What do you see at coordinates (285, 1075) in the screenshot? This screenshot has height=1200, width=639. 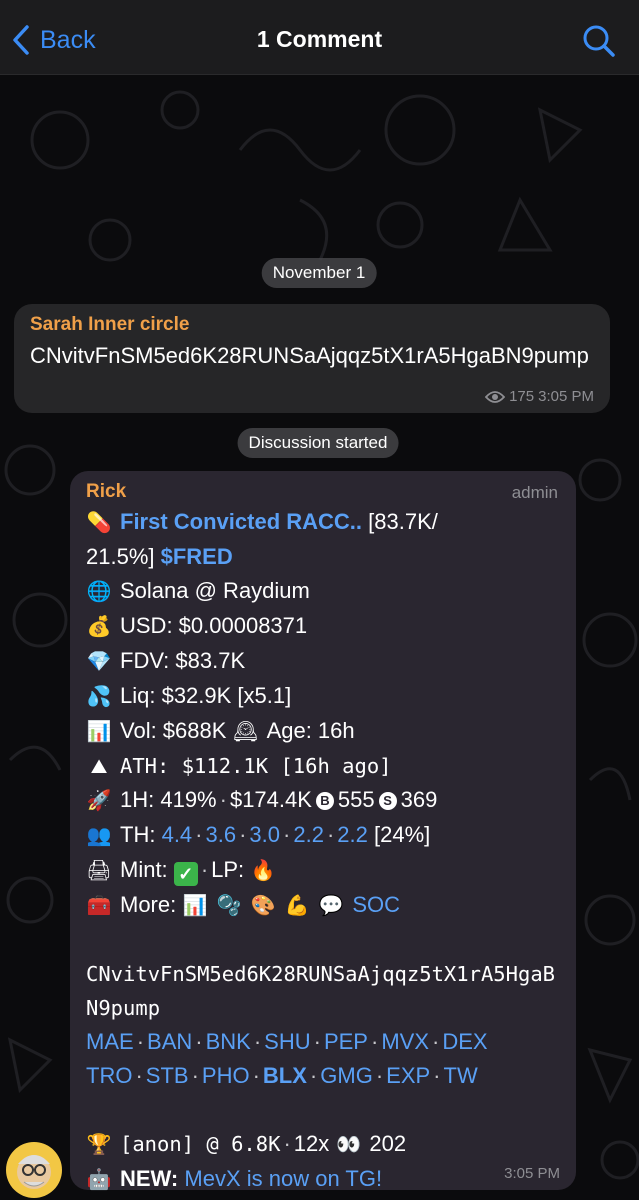 I see `link-blx: BLX` at bounding box center [285, 1075].